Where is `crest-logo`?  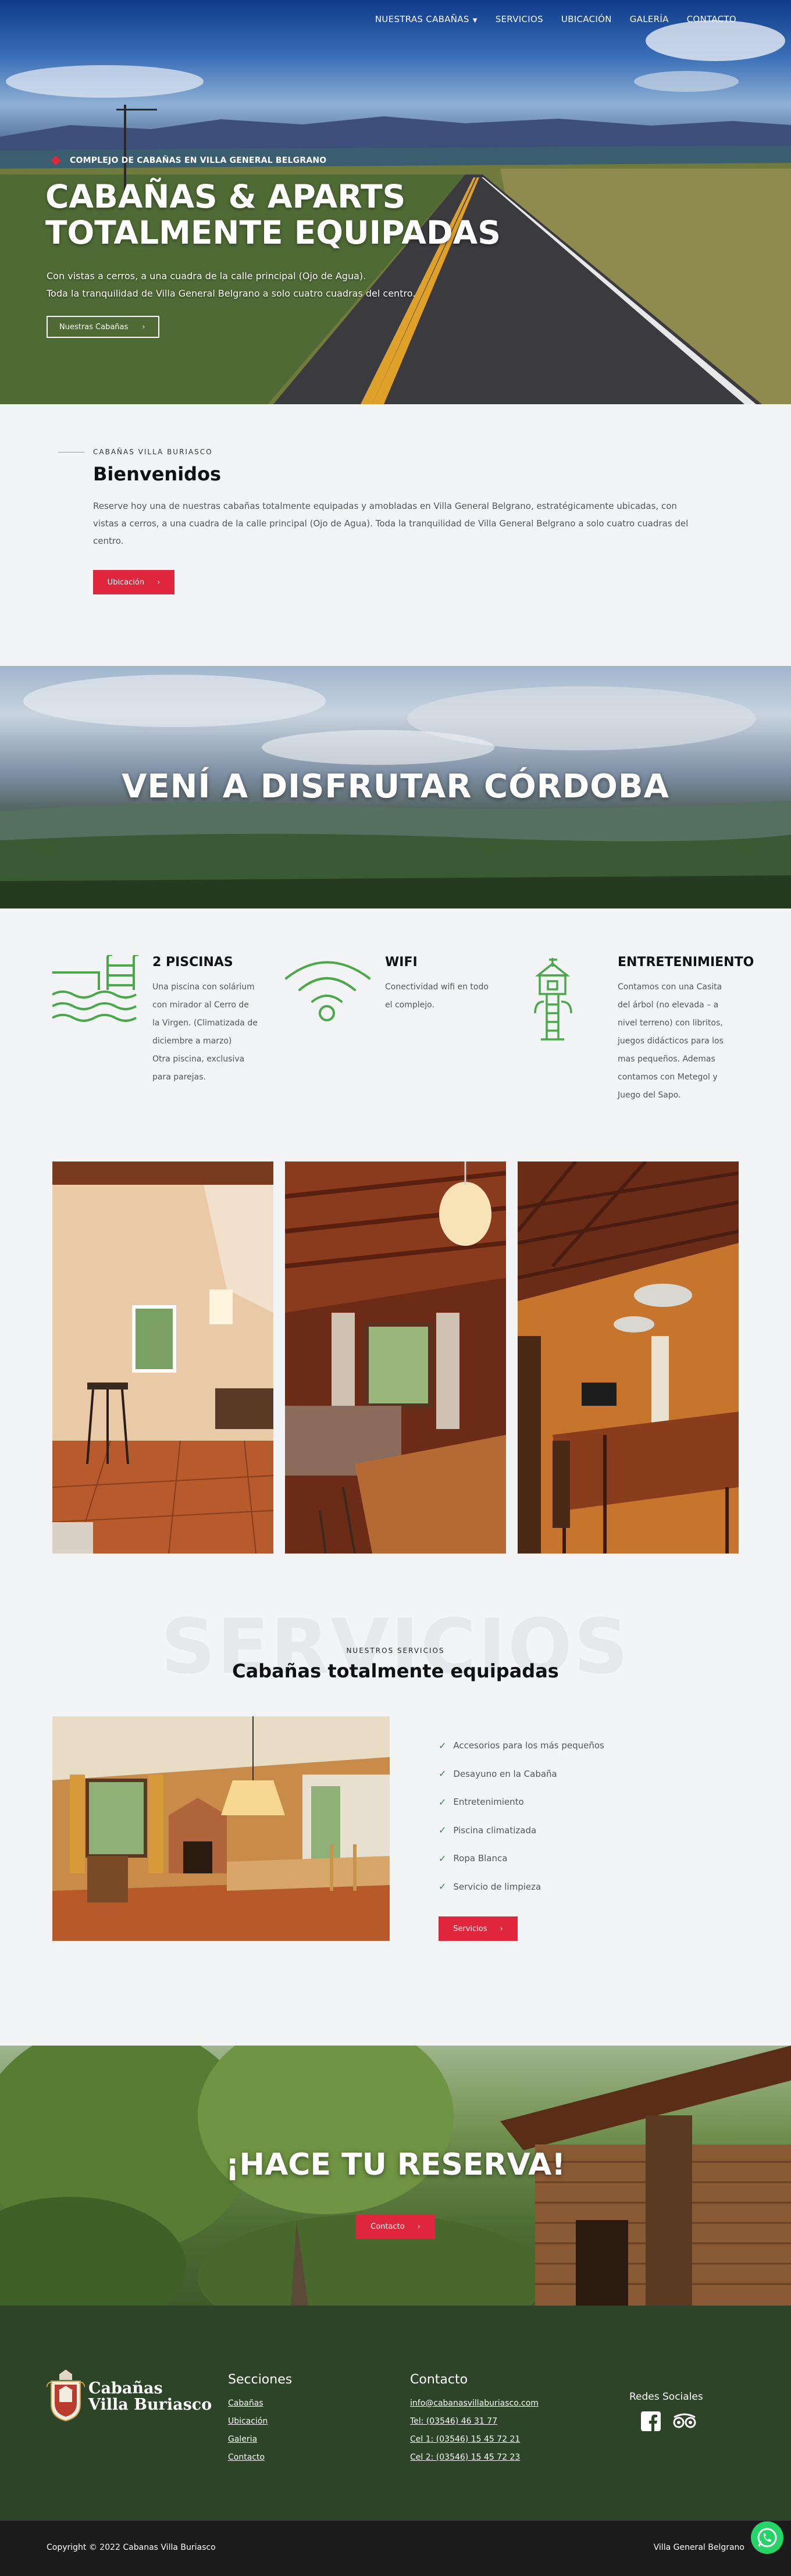 crest-logo is located at coordinates (66, 2396).